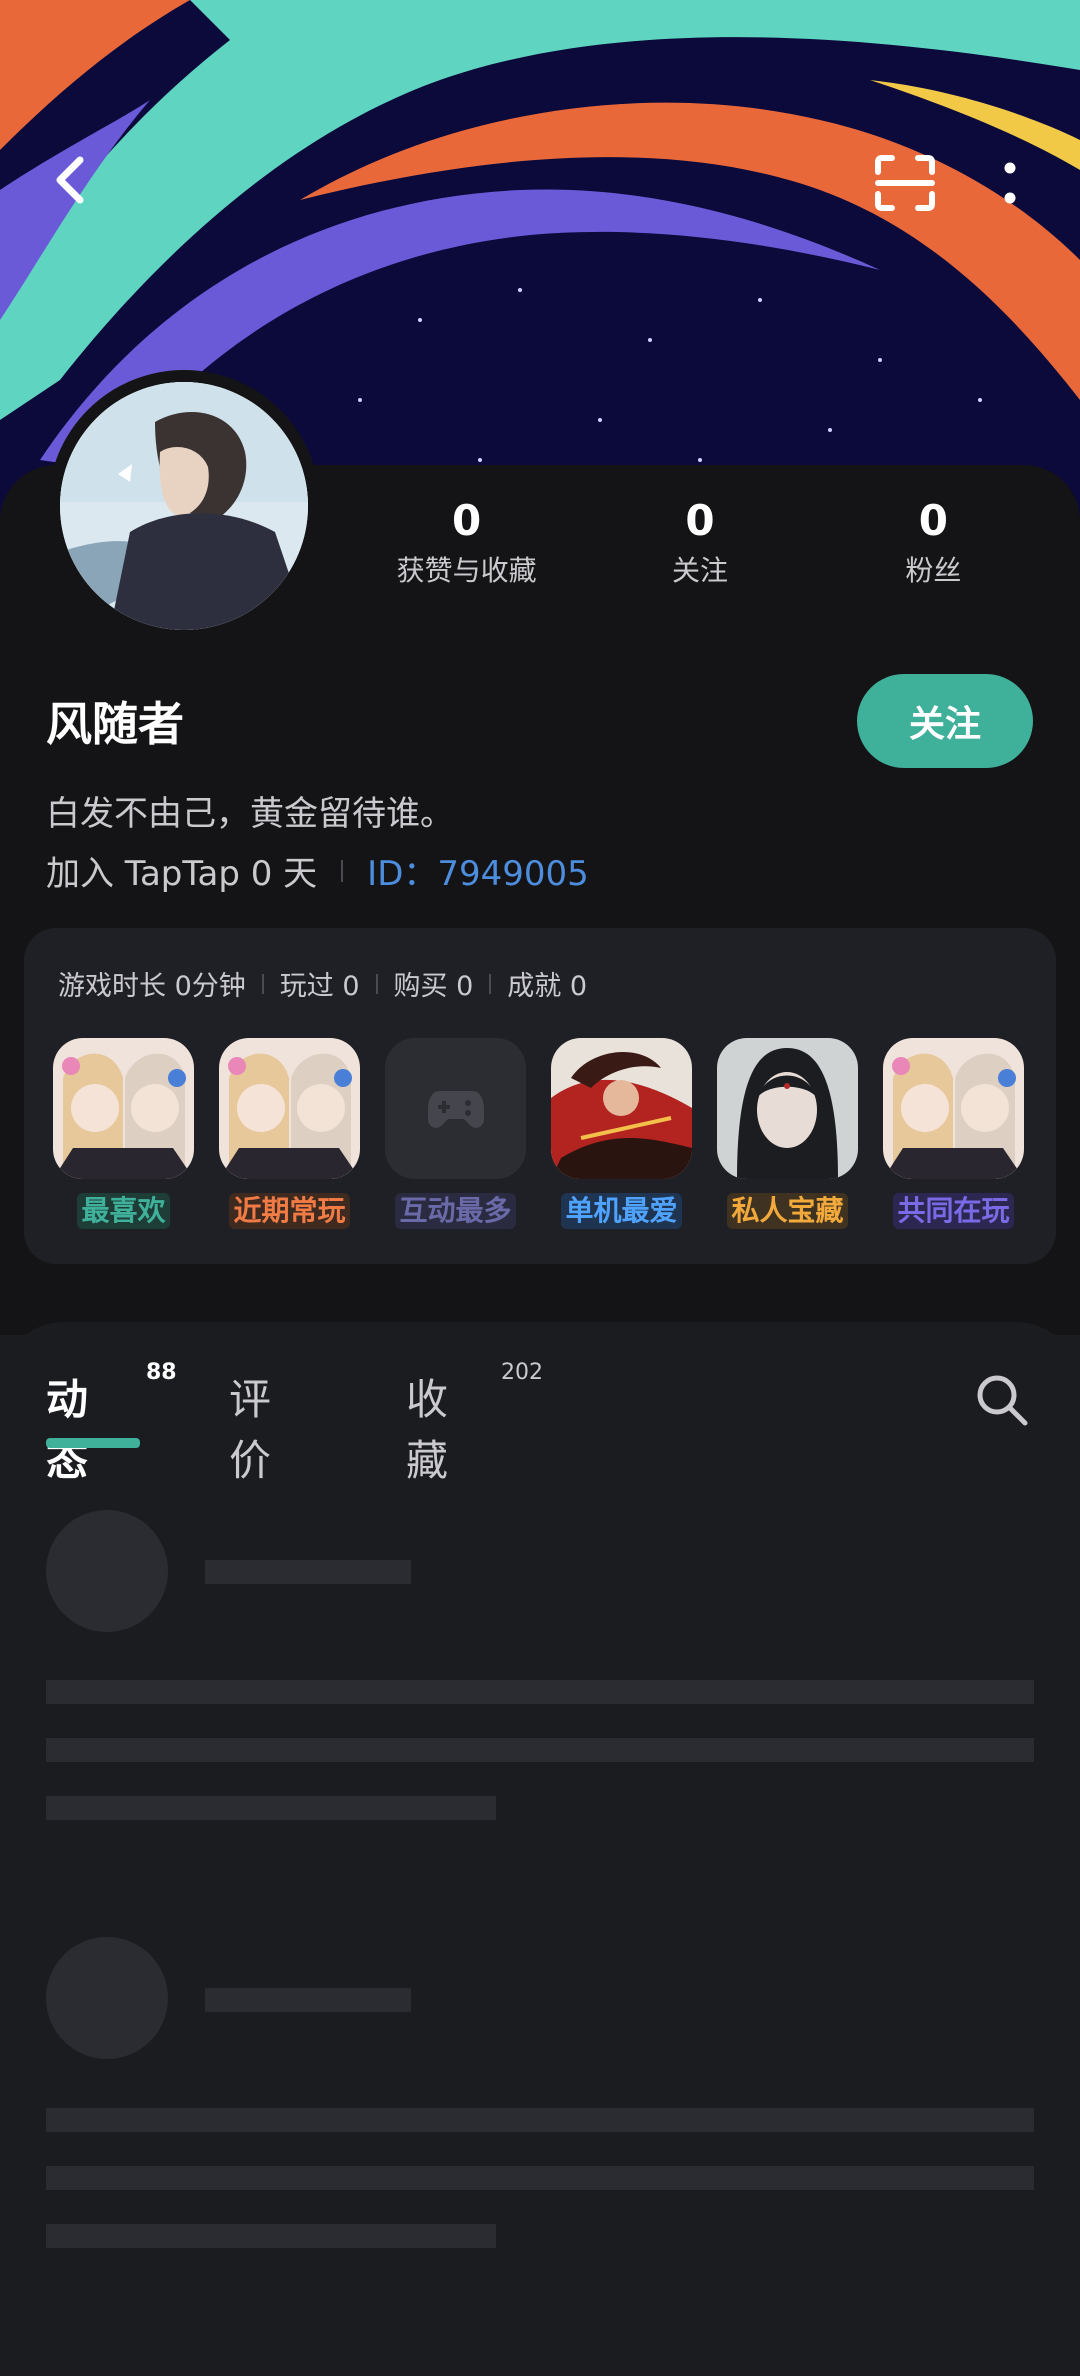 This screenshot has width=1080, height=2376. I want to click on chevron-left-icon, so click(70, 180).